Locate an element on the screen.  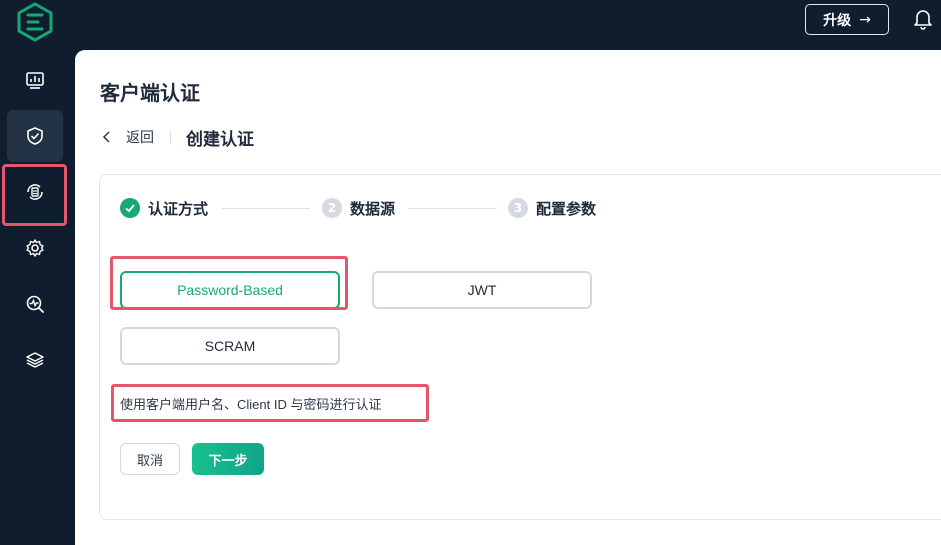
shield-check-icon is located at coordinates (35, 136).